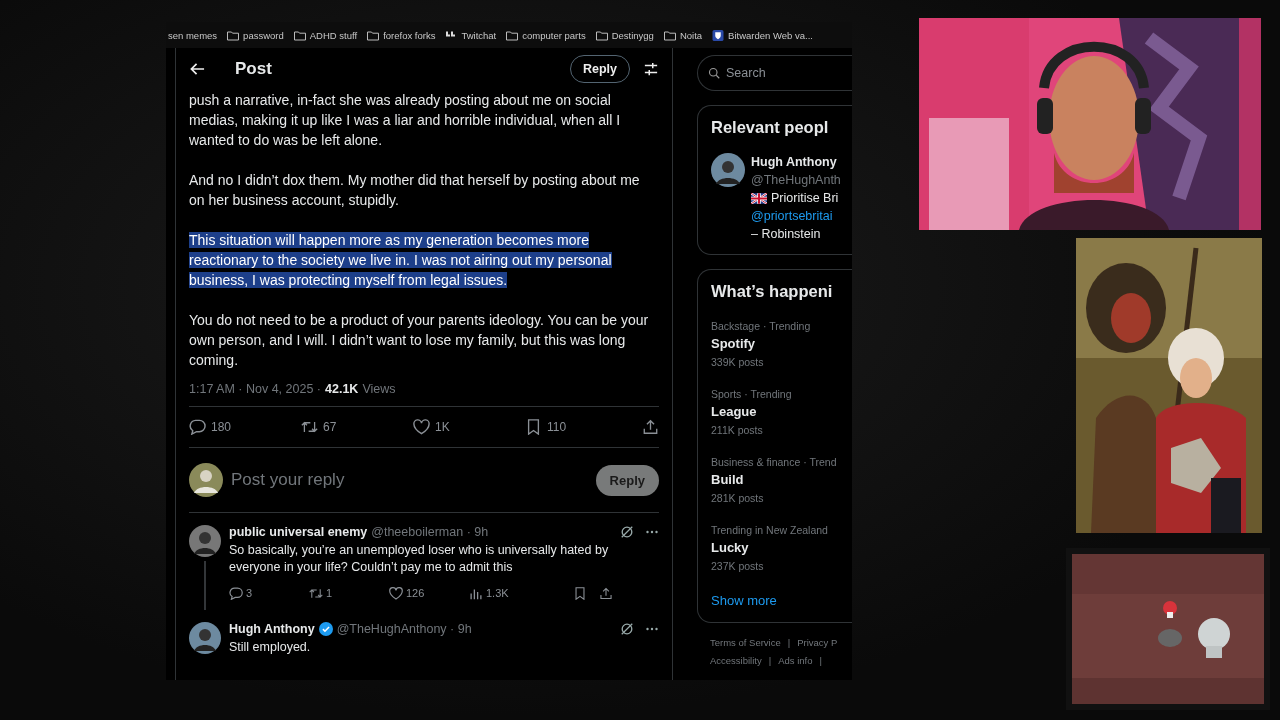  I want to click on verified-badge-icon, so click(325, 629).